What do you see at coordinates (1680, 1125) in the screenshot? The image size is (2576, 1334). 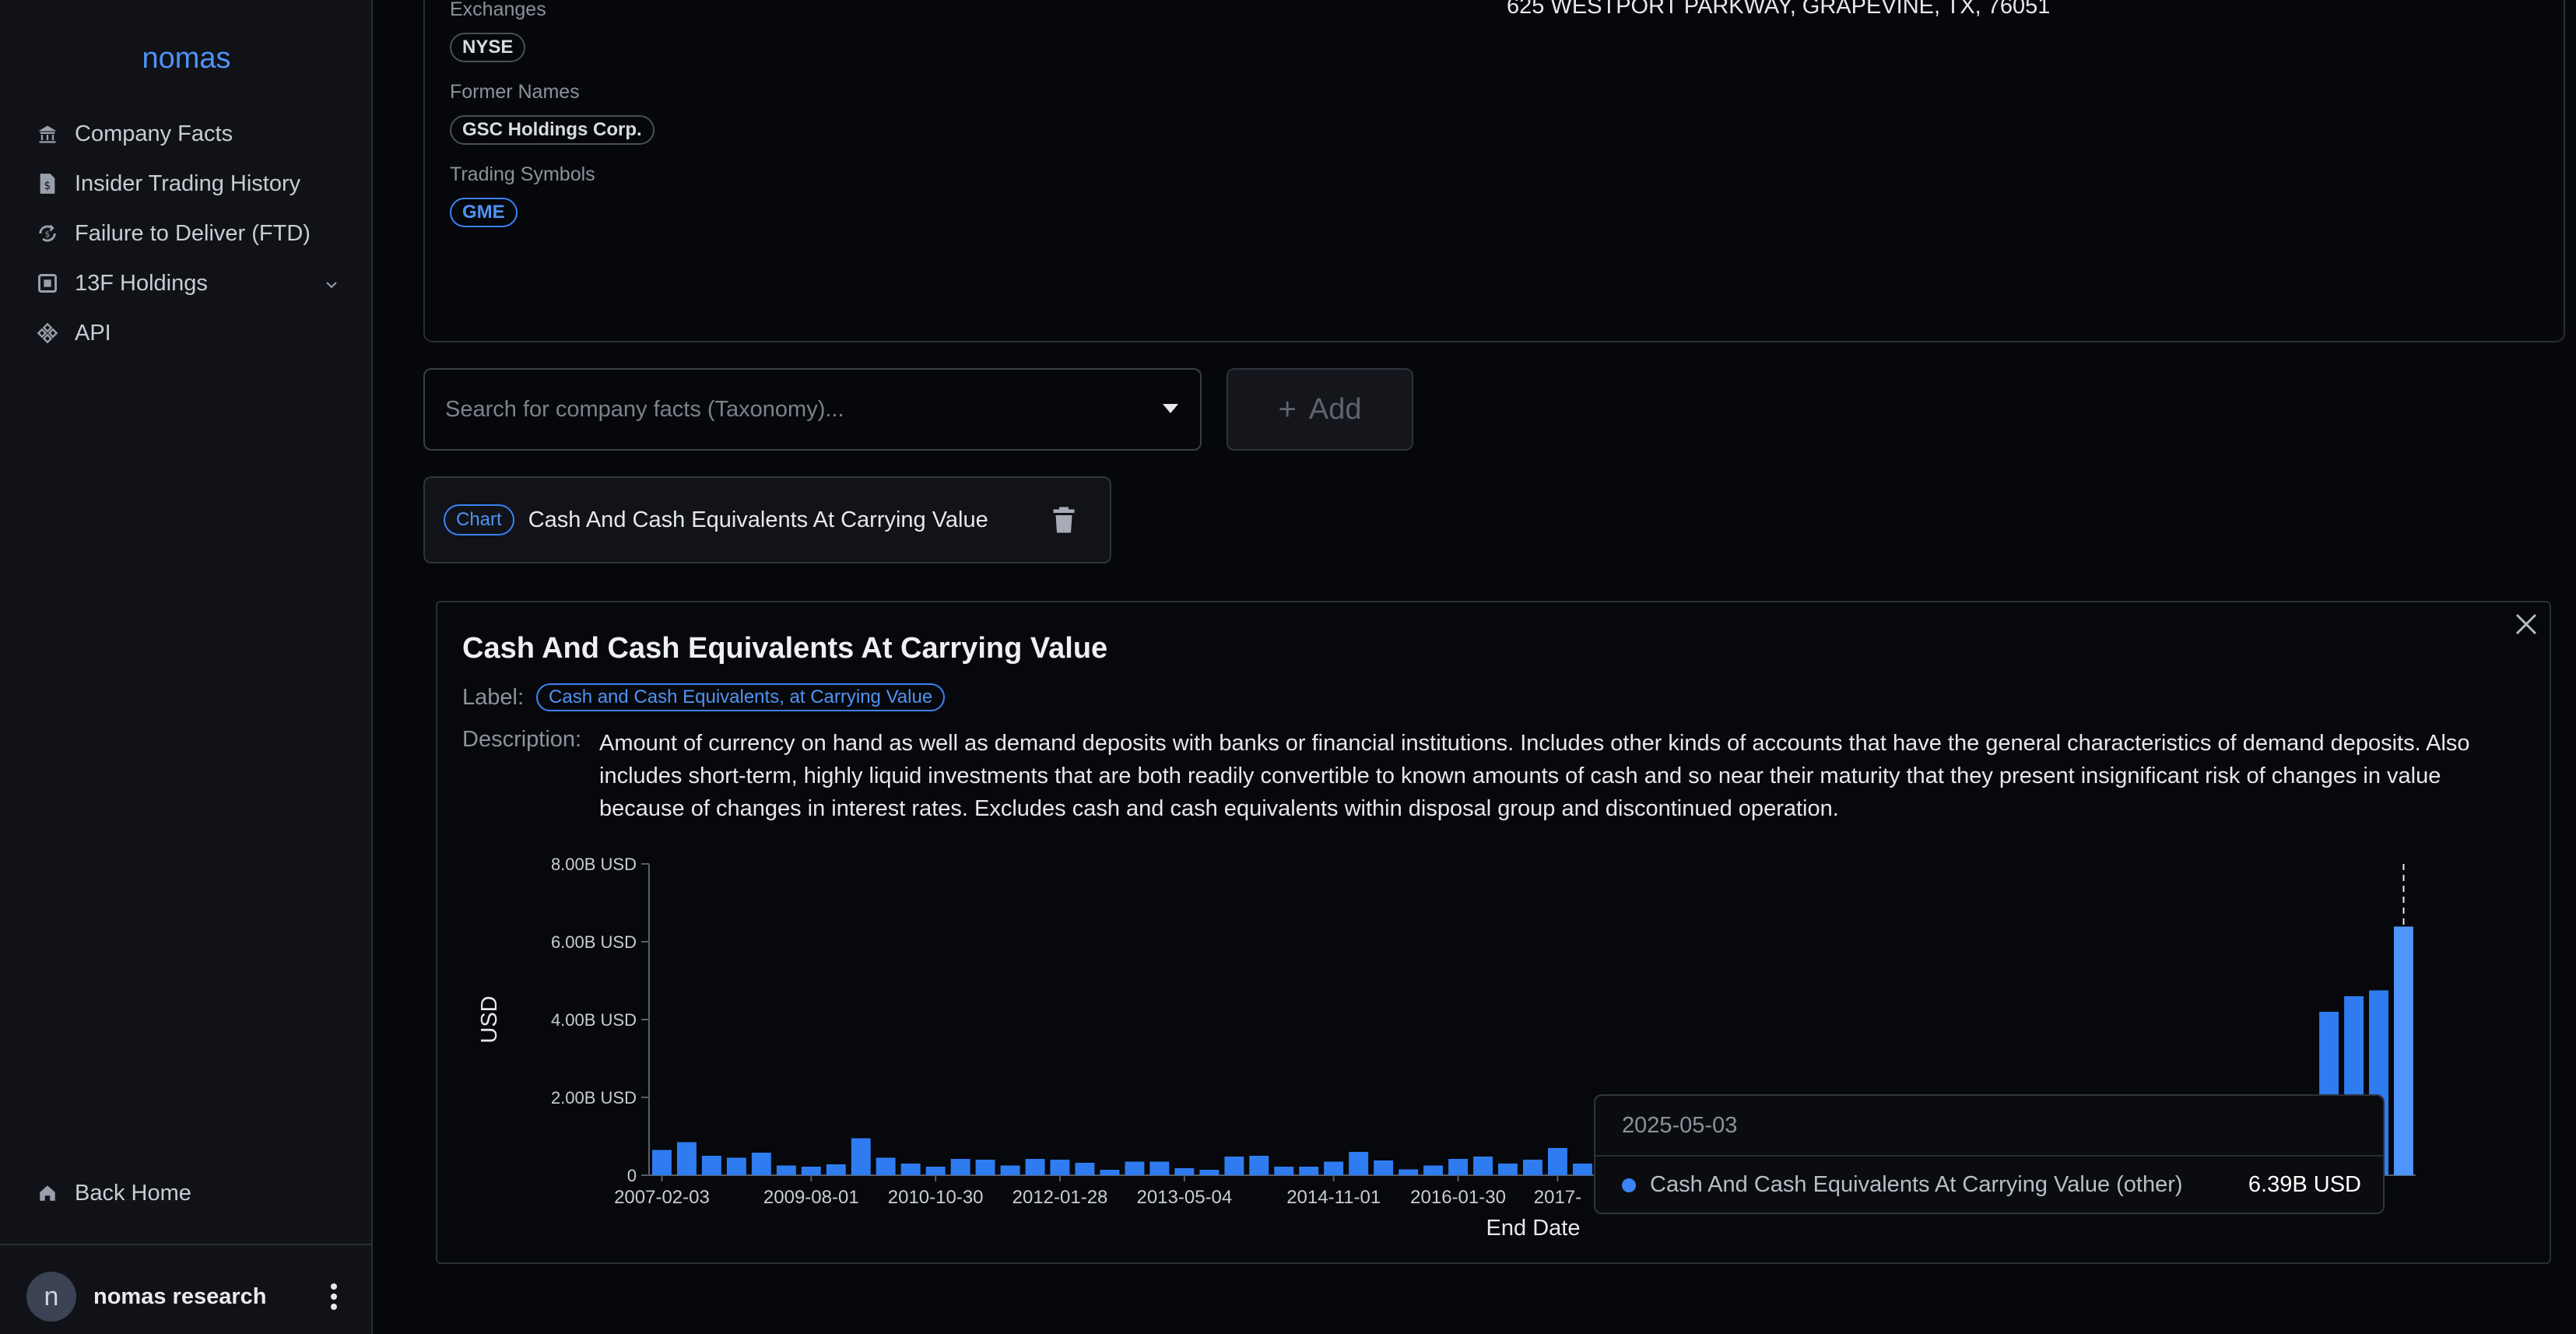 I see `tooltip-date: 2025-05-03` at bounding box center [1680, 1125].